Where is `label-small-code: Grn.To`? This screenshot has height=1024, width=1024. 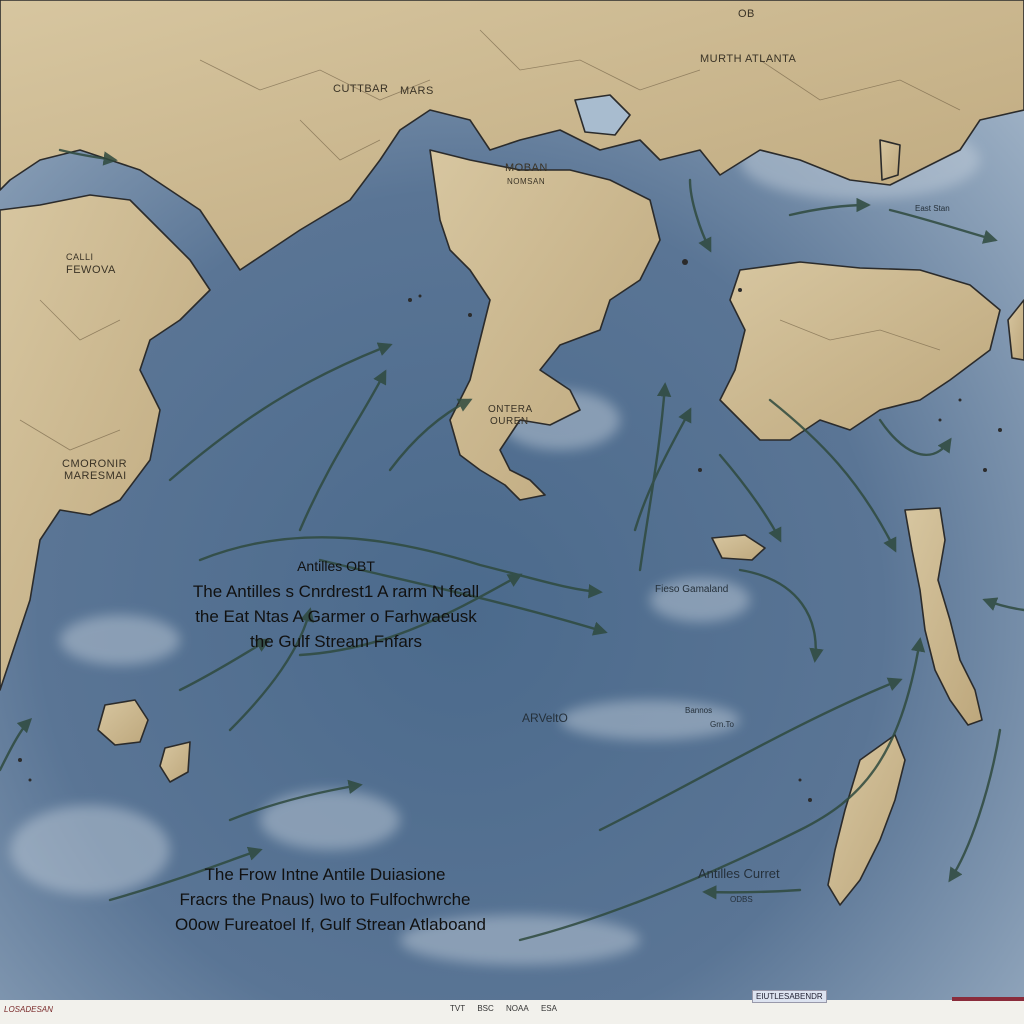
label-small-code: Grn.To is located at coordinates (722, 724).